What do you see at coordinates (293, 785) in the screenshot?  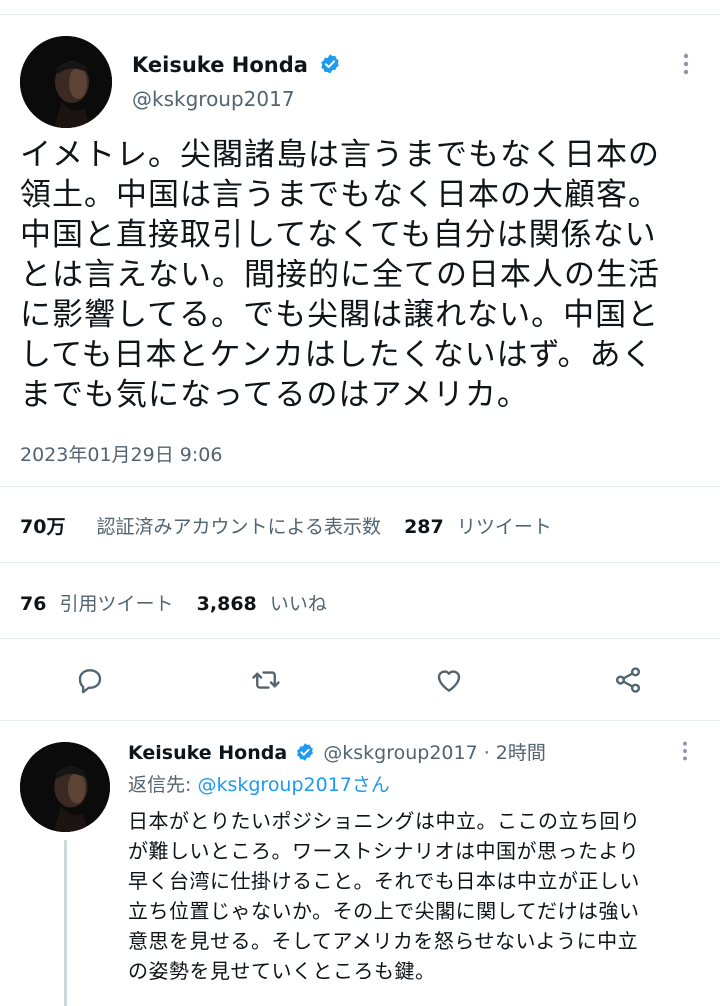 I see `reply-to-link: @kskgroup2017さん` at bounding box center [293, 785].